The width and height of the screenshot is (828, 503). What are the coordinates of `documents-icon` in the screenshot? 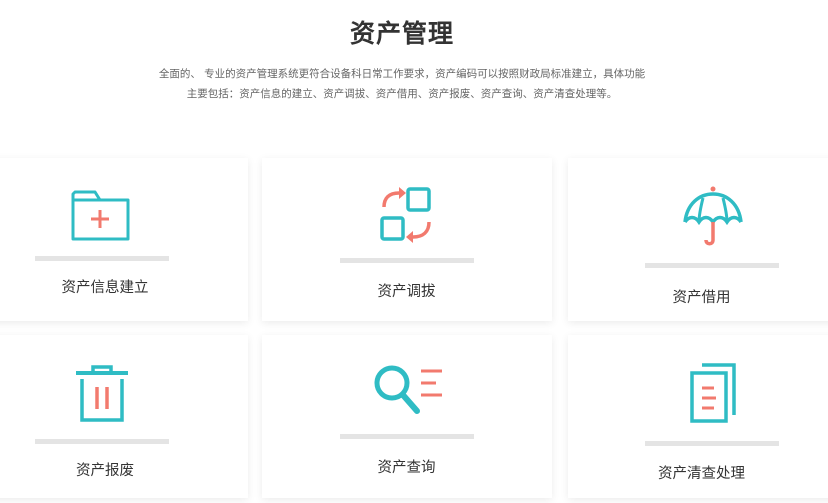 It's located at (713, 393).